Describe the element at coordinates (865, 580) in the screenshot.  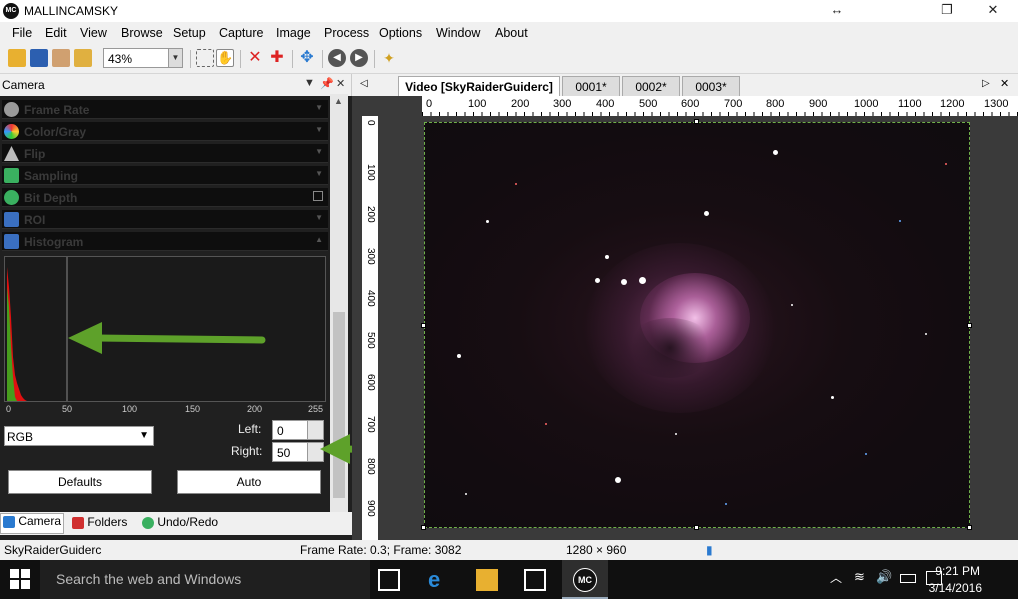
I see `wifi-icon: ≋` at that location.